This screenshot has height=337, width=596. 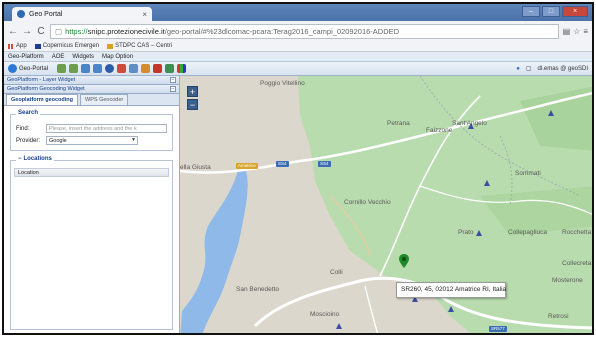 What do you see at coordinates (498, 329) in the screenshot?
I see `road-shield: SR577` at bounding box center [498, 329].